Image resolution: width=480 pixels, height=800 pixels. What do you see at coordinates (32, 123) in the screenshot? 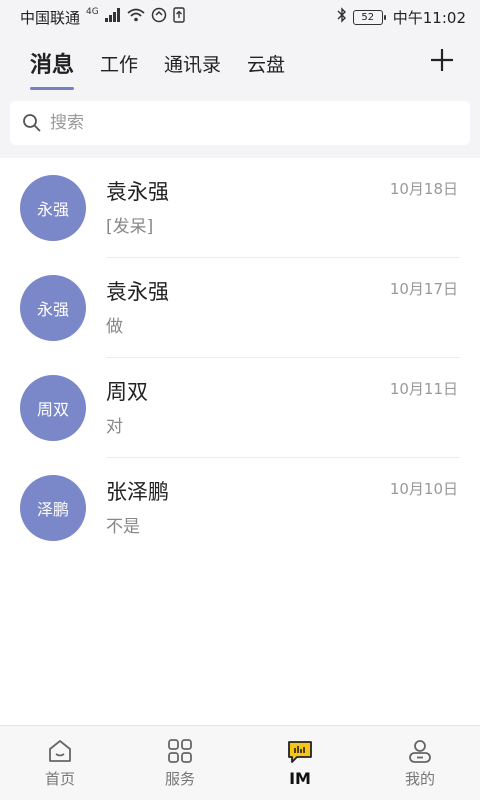
I see `search-icon` at bounding box center [32, 123].